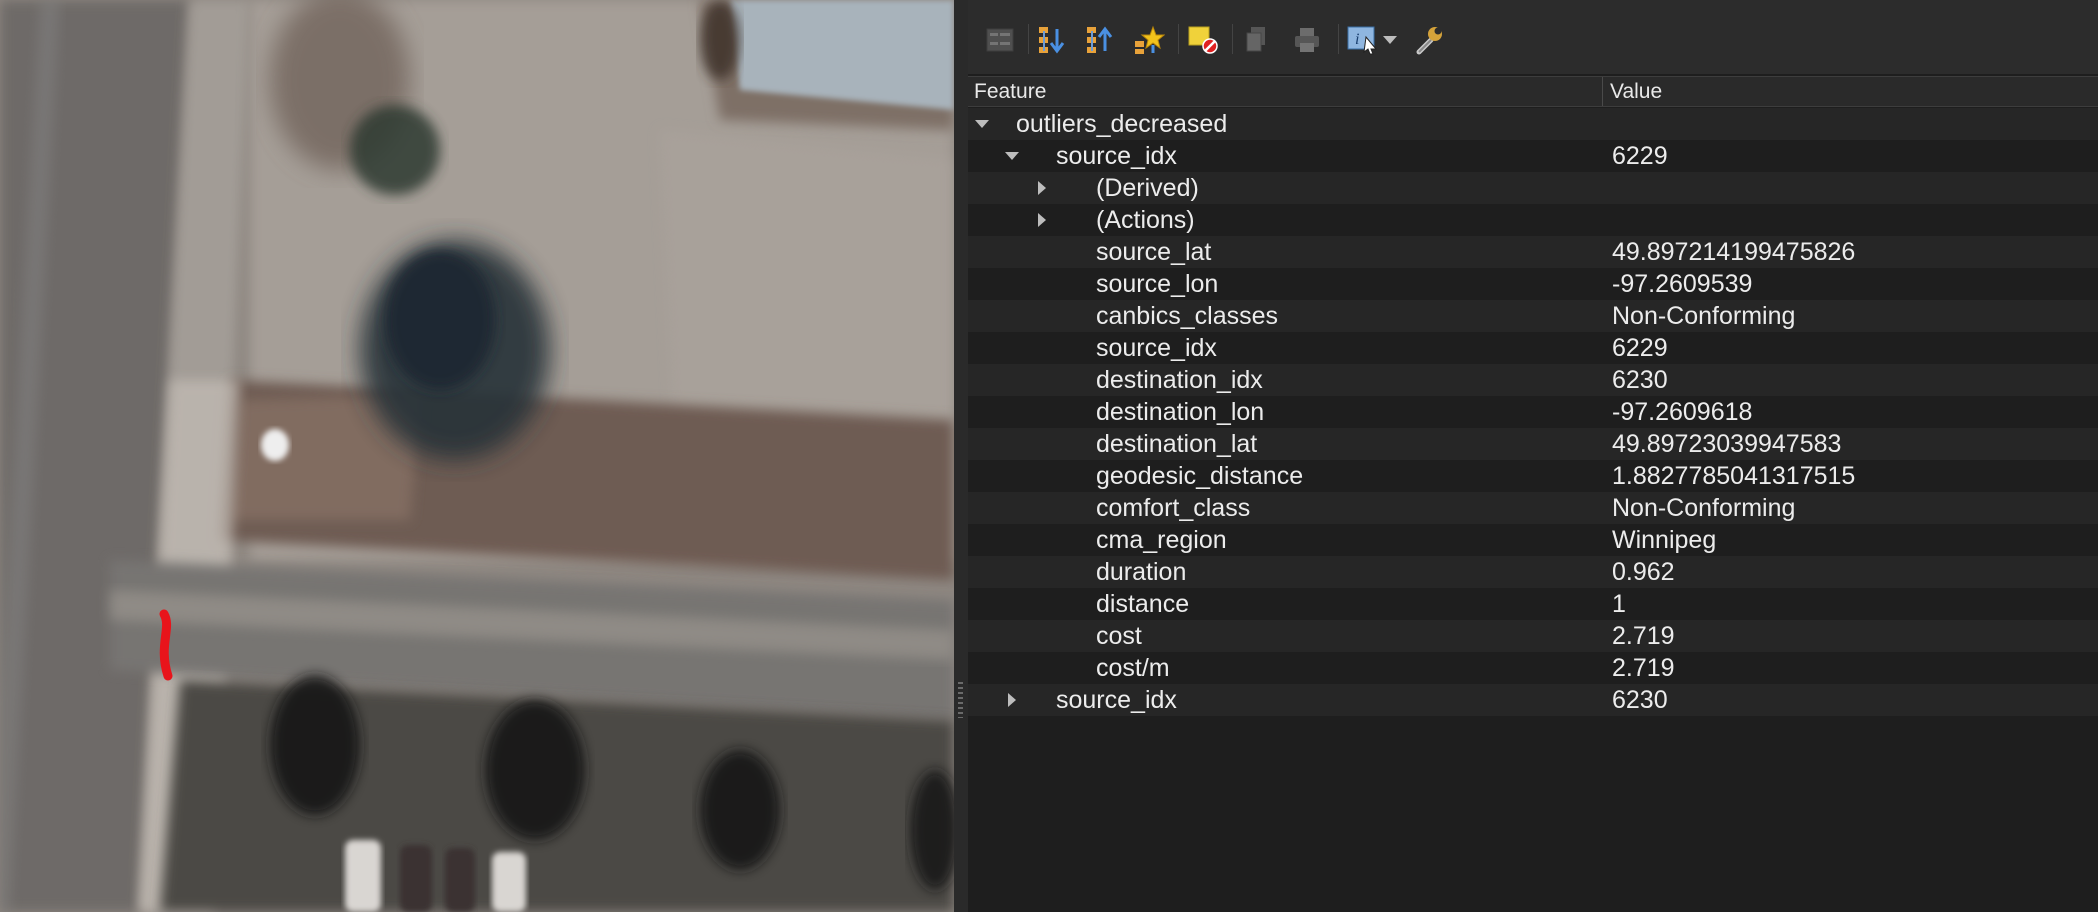 This screenshot has height=912, width=2098. Describe the element at coordinates (1533, 220) in the screenshot. I see `actions-row: (Actions)` at that location.